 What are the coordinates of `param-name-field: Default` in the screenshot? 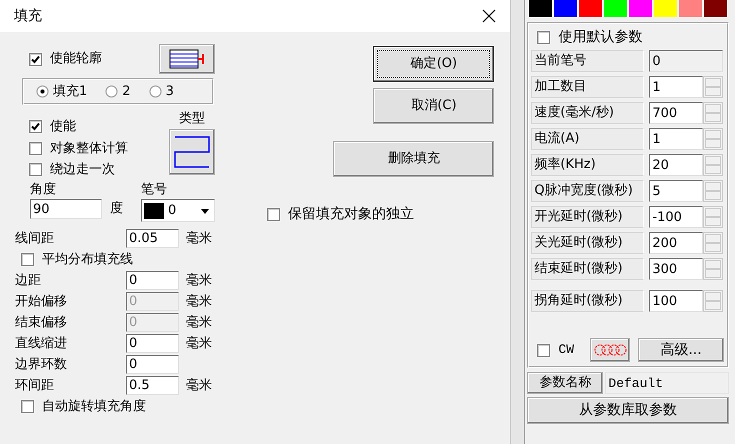 It's located at (667, 383).